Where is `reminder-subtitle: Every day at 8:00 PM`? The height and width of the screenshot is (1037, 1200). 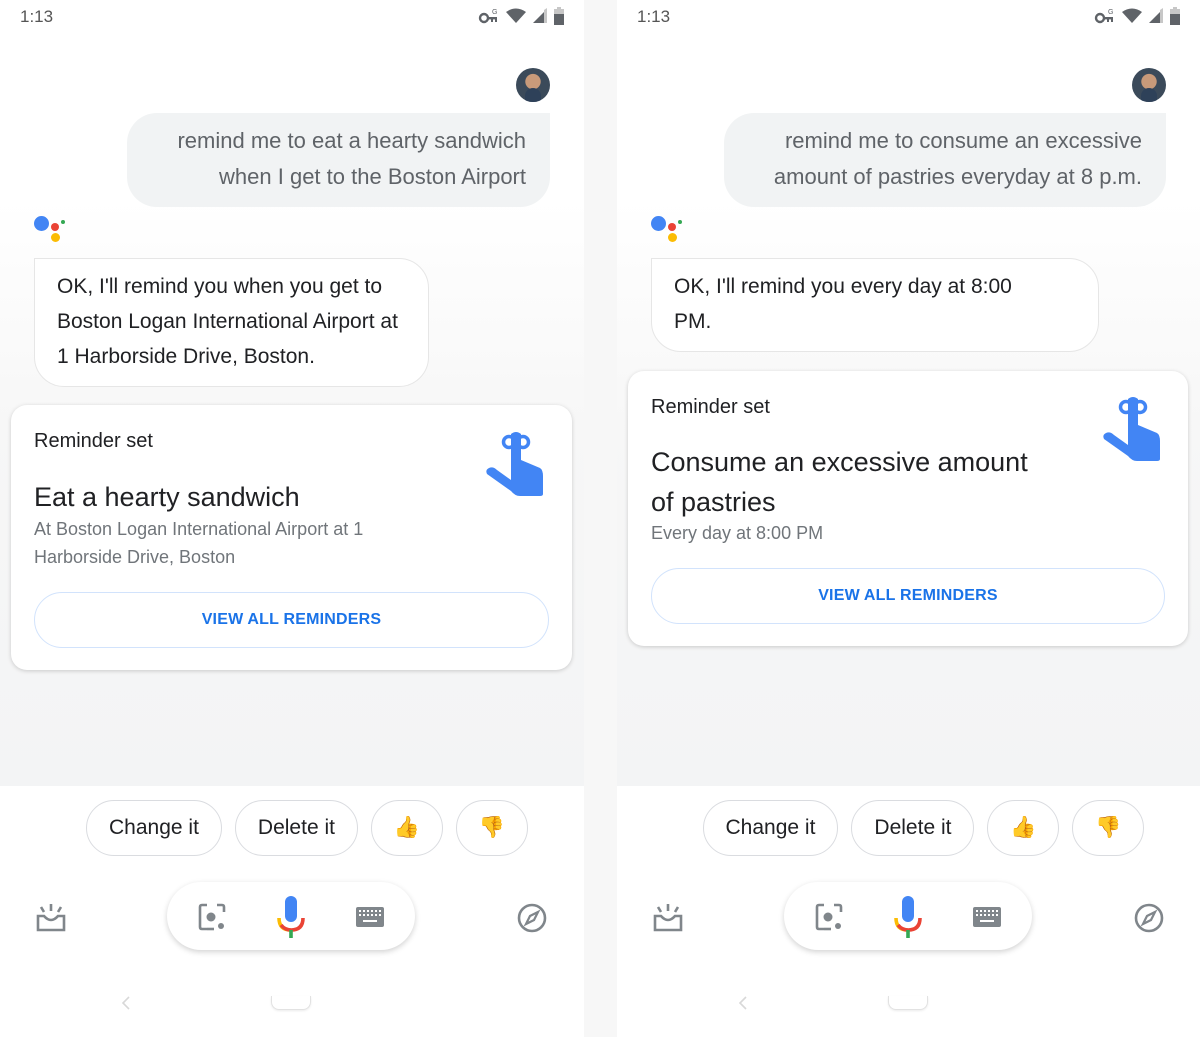 reminder-subtitle: Every day at 8:00 PM is located at coordinates (737, 533).